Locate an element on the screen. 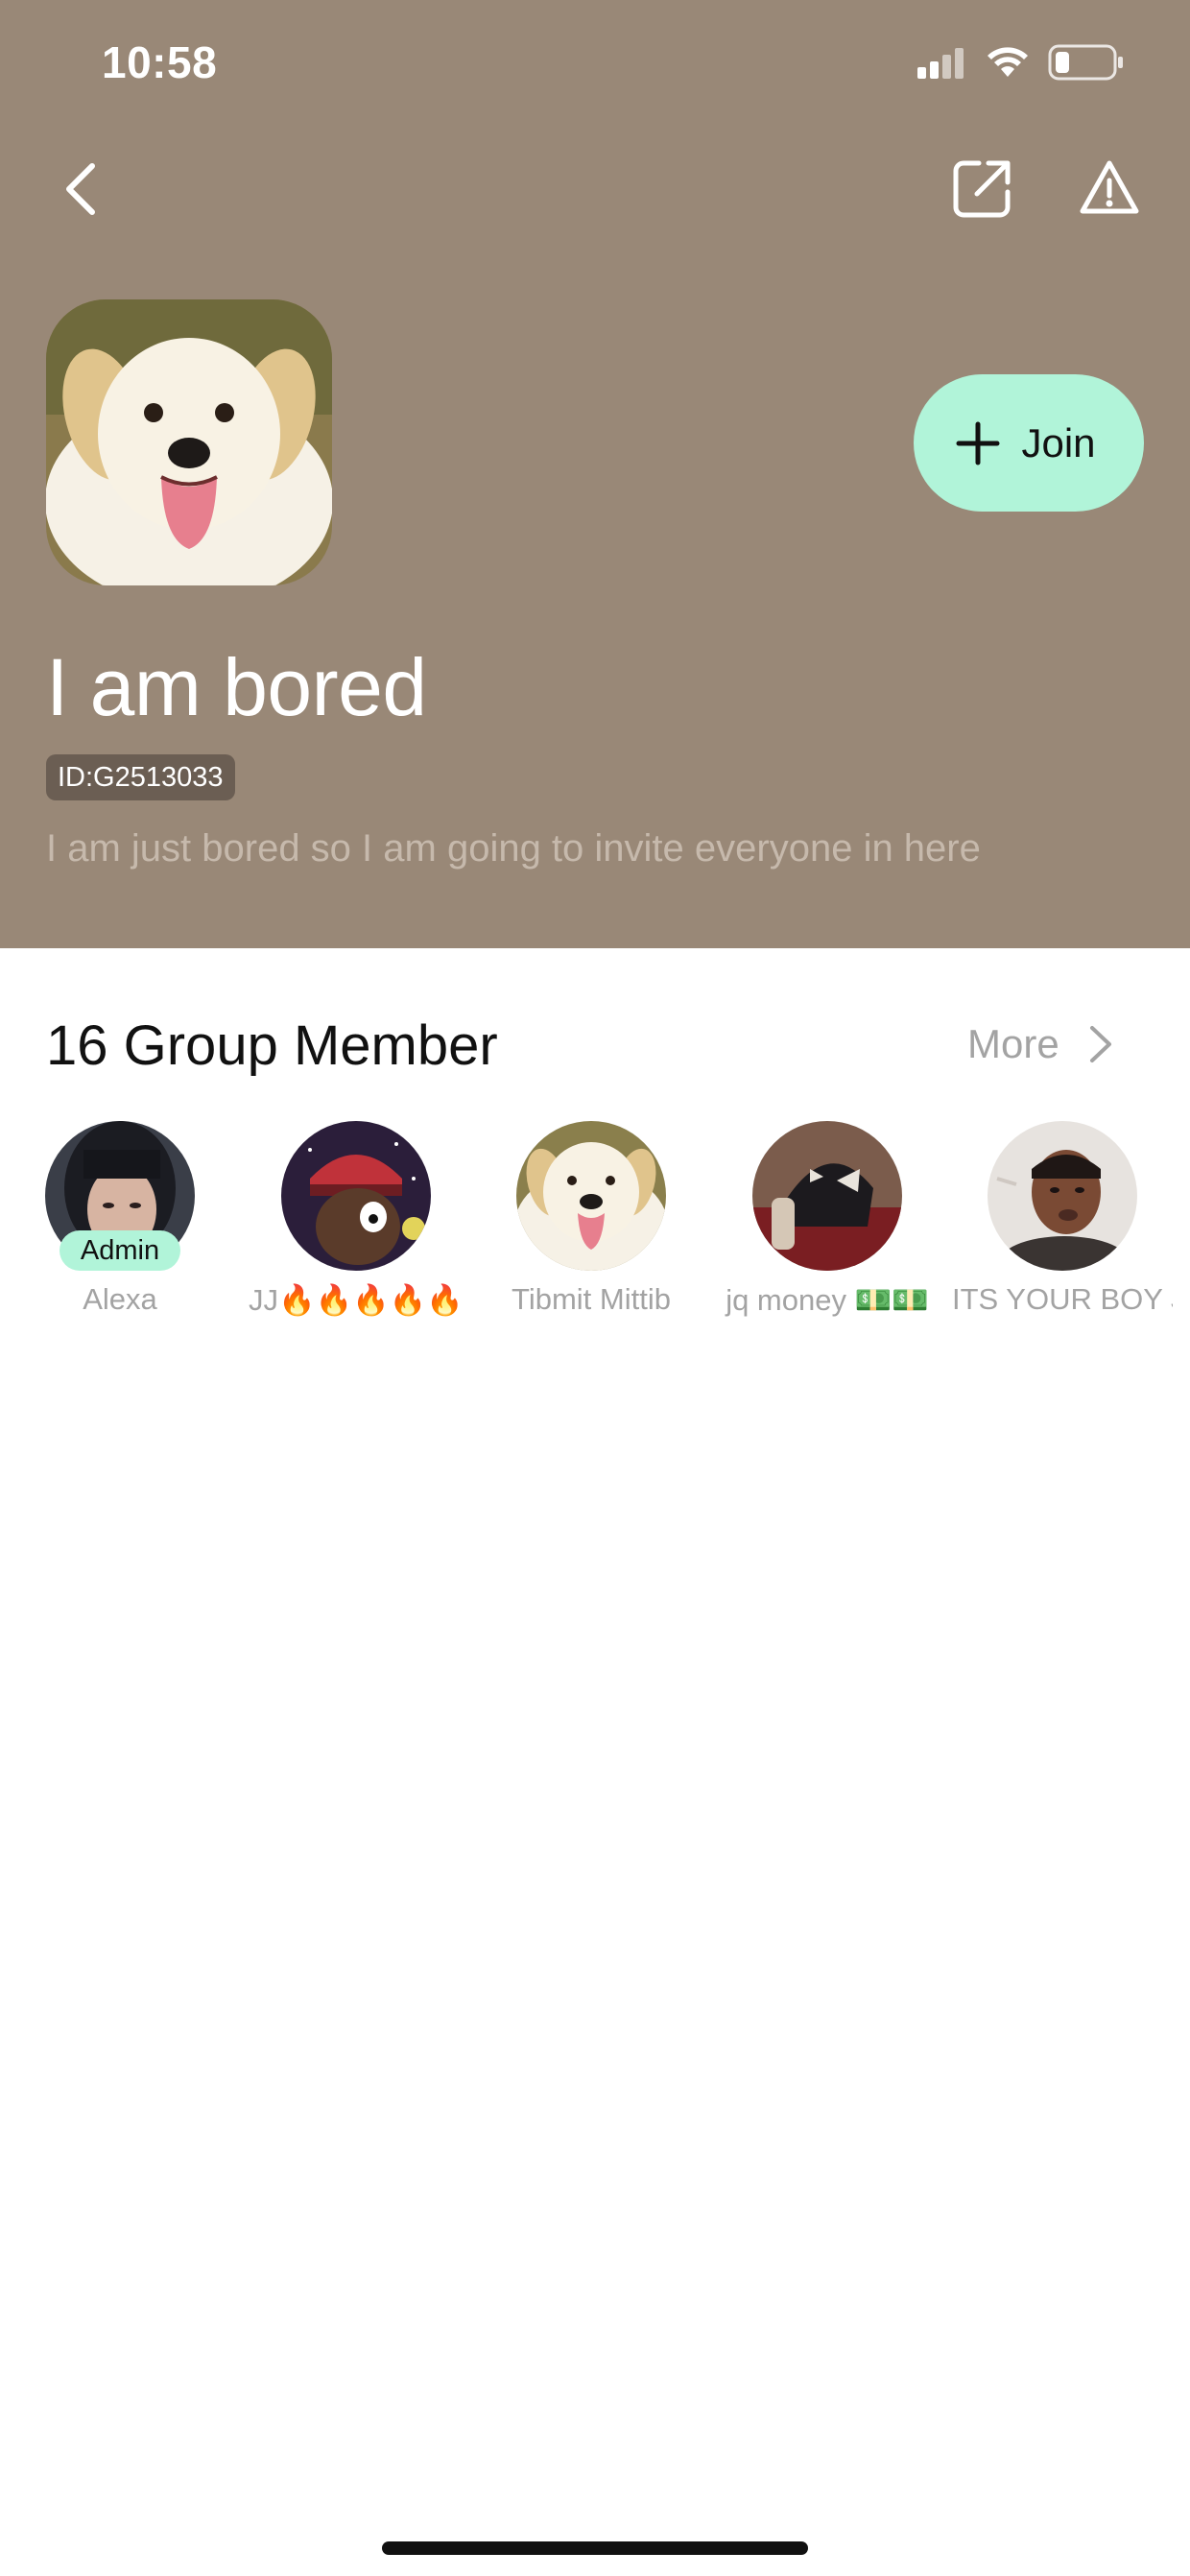 The width and height of the screenshot is (1190, 2576). group-id-badge: ID:G2513033 is located at coordinates (140, 777).